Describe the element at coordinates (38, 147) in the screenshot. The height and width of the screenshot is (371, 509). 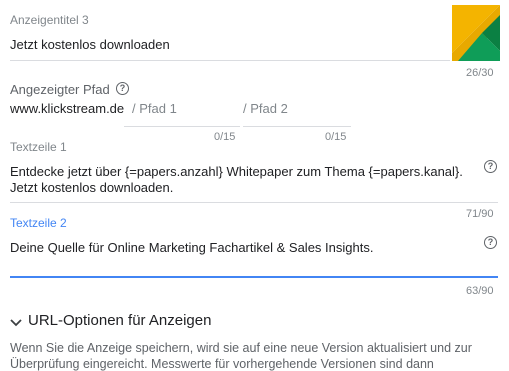
I see `description1-label: Textzeile 1` at that location.